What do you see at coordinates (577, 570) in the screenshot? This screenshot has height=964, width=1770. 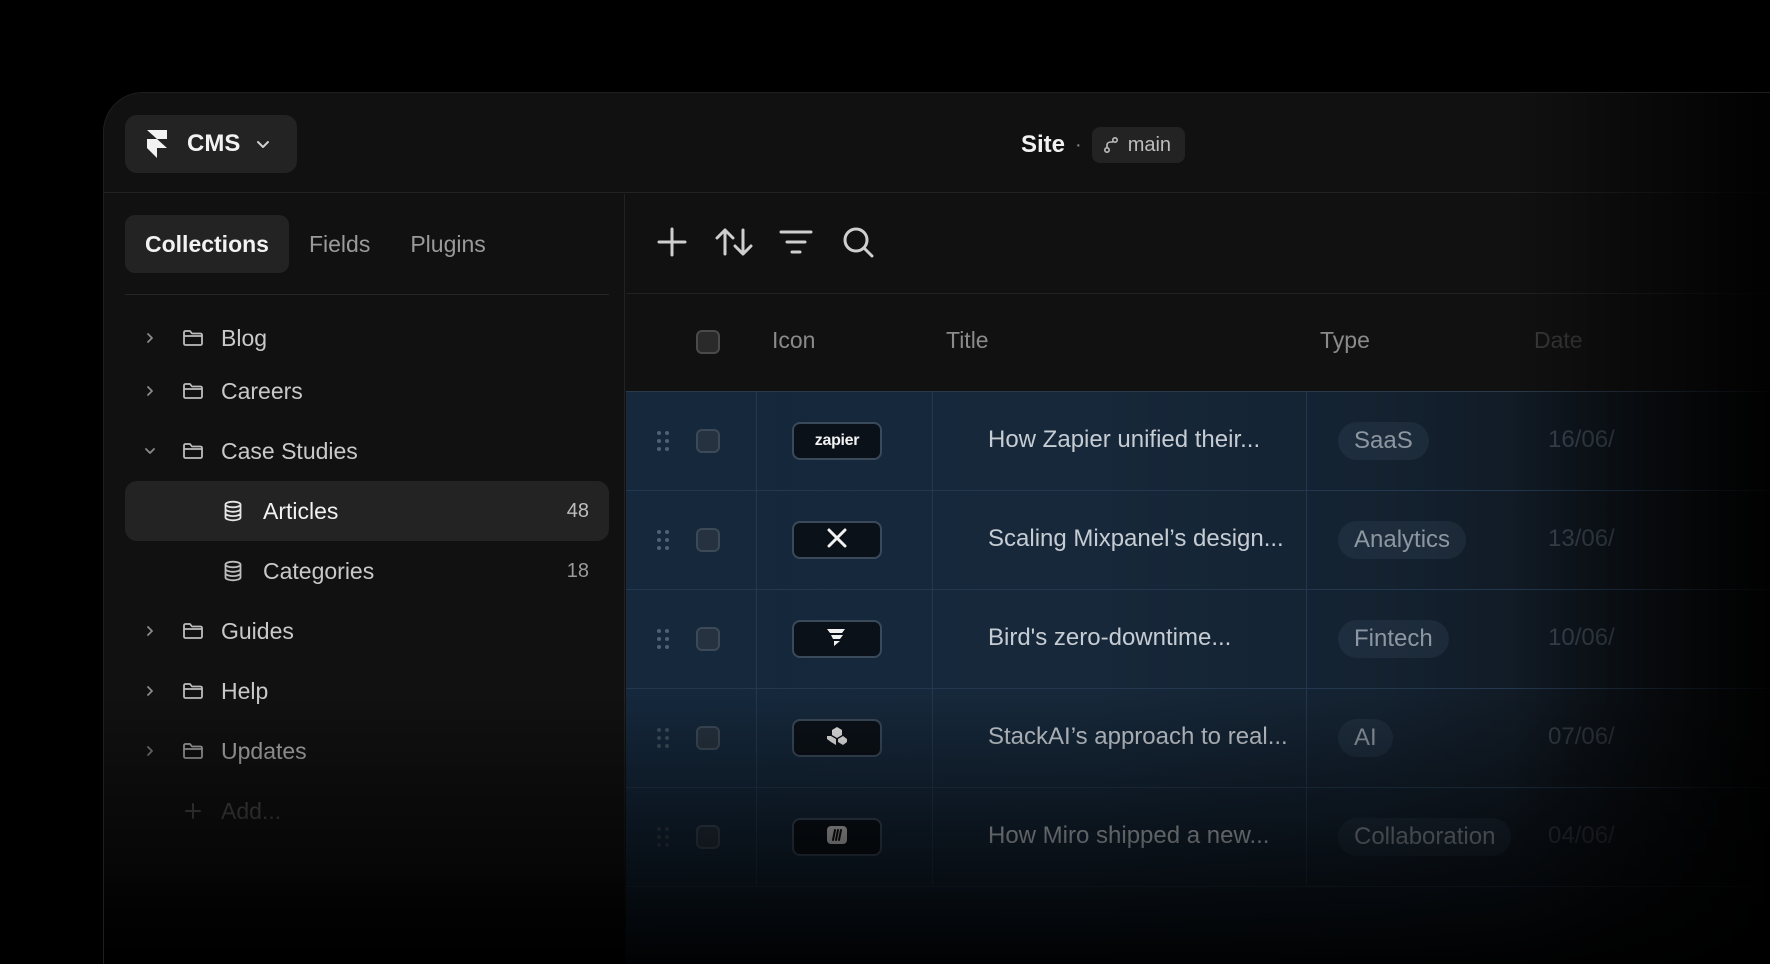 I see `item-count: 18` at bounding box center [577, 570].